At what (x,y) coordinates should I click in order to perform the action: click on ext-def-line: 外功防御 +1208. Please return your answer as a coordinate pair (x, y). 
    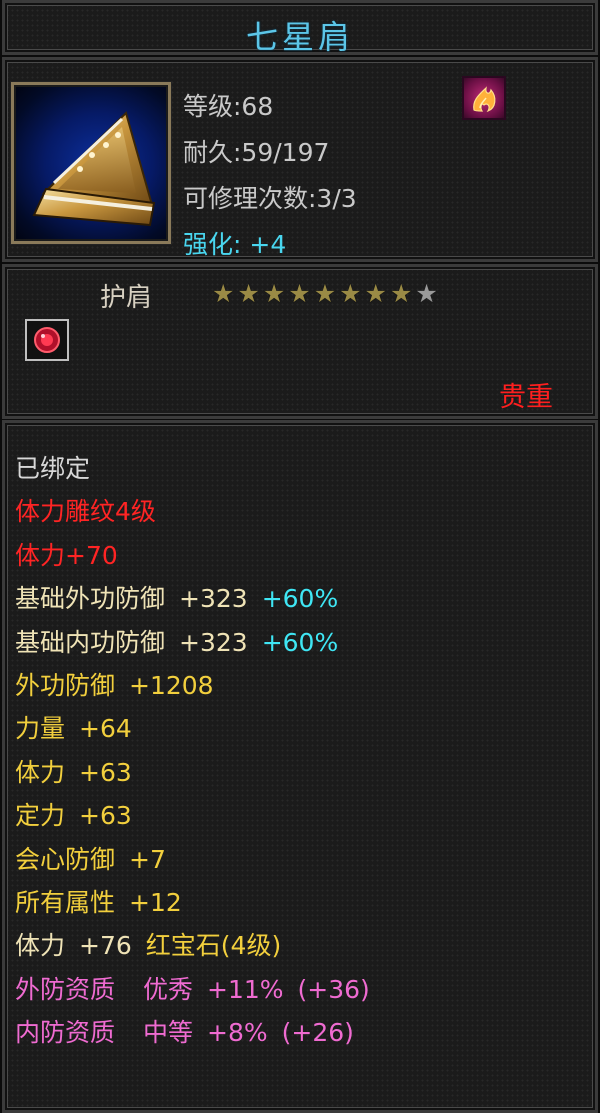
    Looking at the image, I should click on (192, 685).